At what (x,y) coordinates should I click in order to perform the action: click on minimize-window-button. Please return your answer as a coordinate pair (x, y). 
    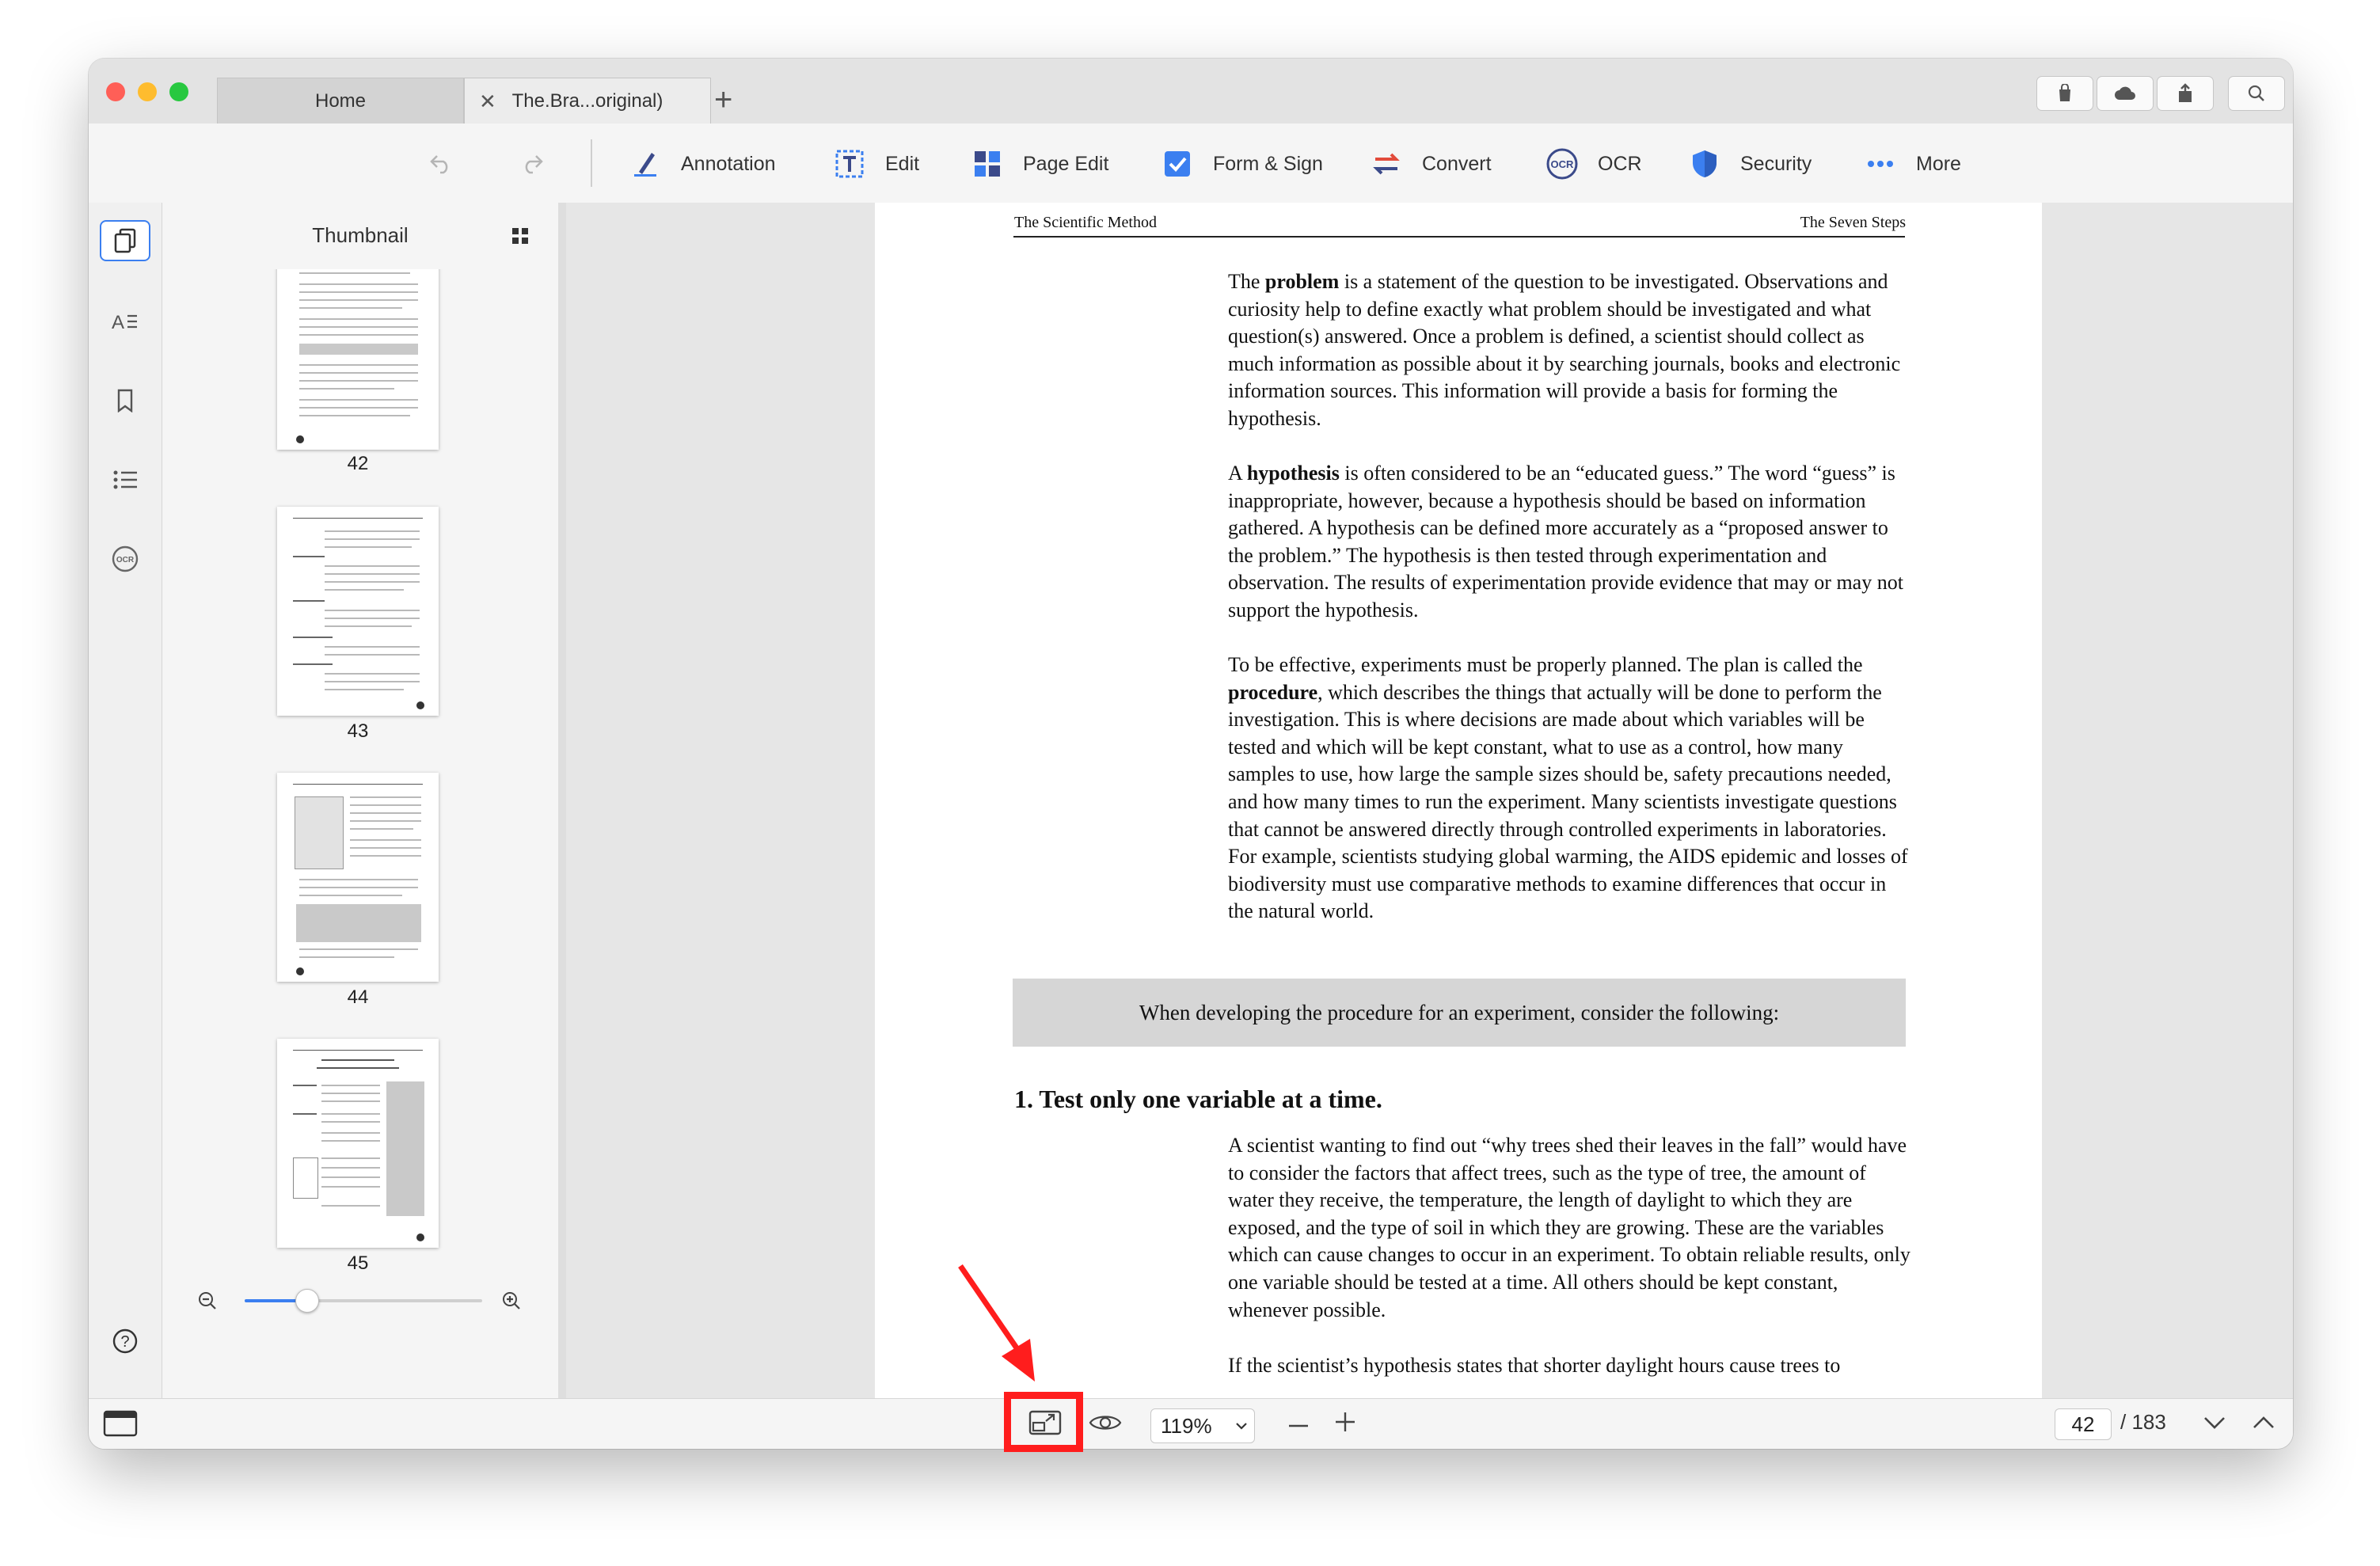
    Looking at the image, I should click on (147, 92).